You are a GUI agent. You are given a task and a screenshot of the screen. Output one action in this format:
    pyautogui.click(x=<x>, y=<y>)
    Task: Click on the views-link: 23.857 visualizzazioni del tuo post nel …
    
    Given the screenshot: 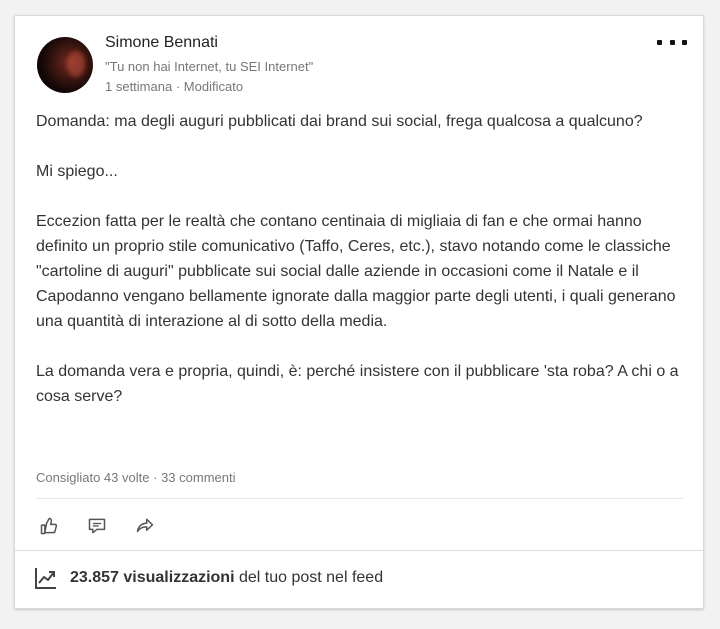 What is the action you would take?
    pyautogui.click(x=208, y=578)
    